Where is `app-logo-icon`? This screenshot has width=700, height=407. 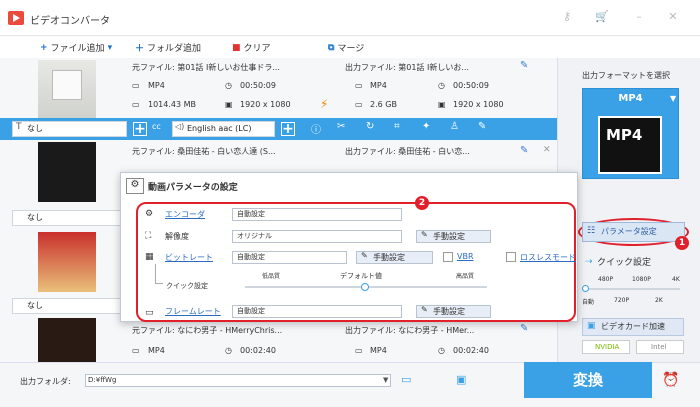
app-logo-icon is located at coordinates (16, 18).